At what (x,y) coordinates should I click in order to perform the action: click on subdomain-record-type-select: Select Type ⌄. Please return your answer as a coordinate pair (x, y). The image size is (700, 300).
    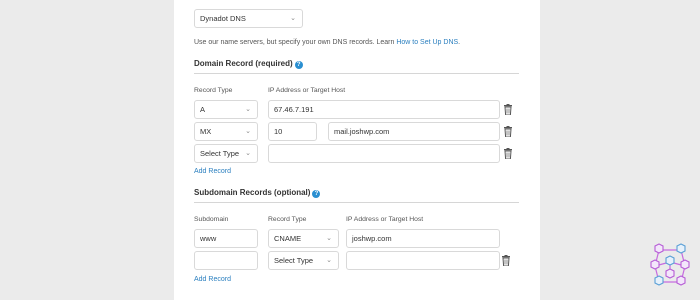
    Looking at the image, I should click on (303, 260).